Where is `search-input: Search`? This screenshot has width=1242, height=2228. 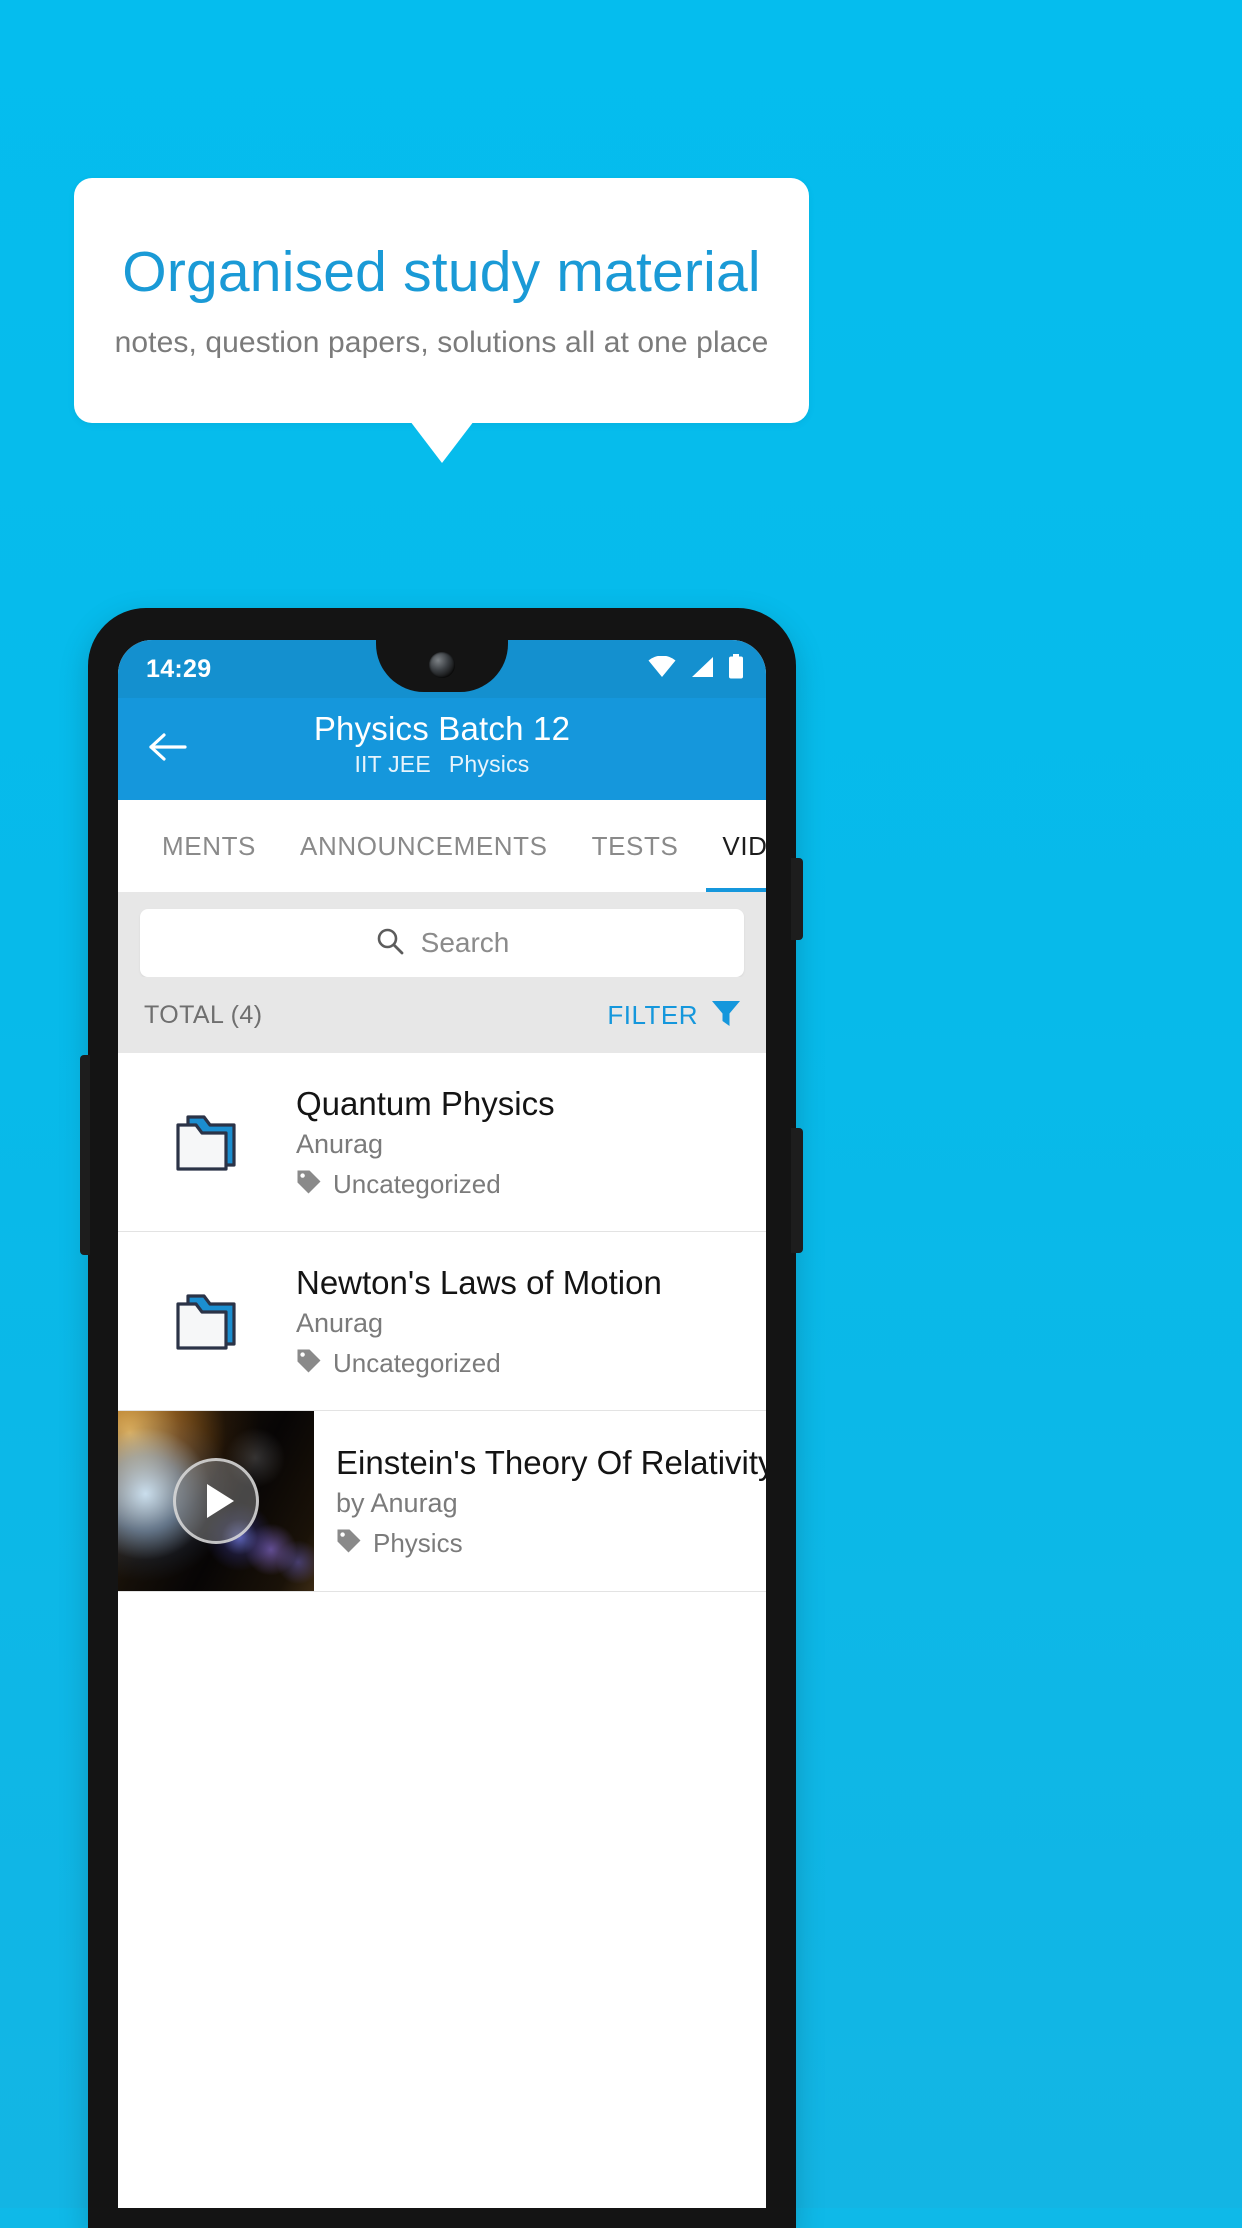
search-input: Search is located at coordinates (442, 943).